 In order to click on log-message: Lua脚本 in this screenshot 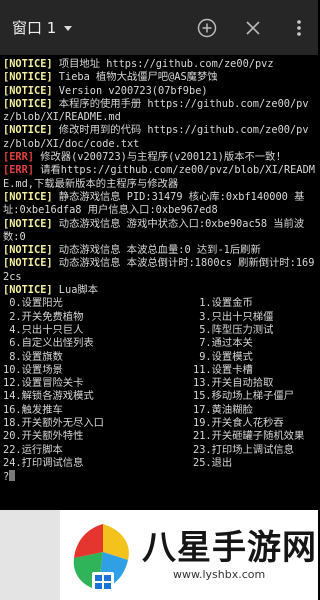, I will do `click(75, 290)`.